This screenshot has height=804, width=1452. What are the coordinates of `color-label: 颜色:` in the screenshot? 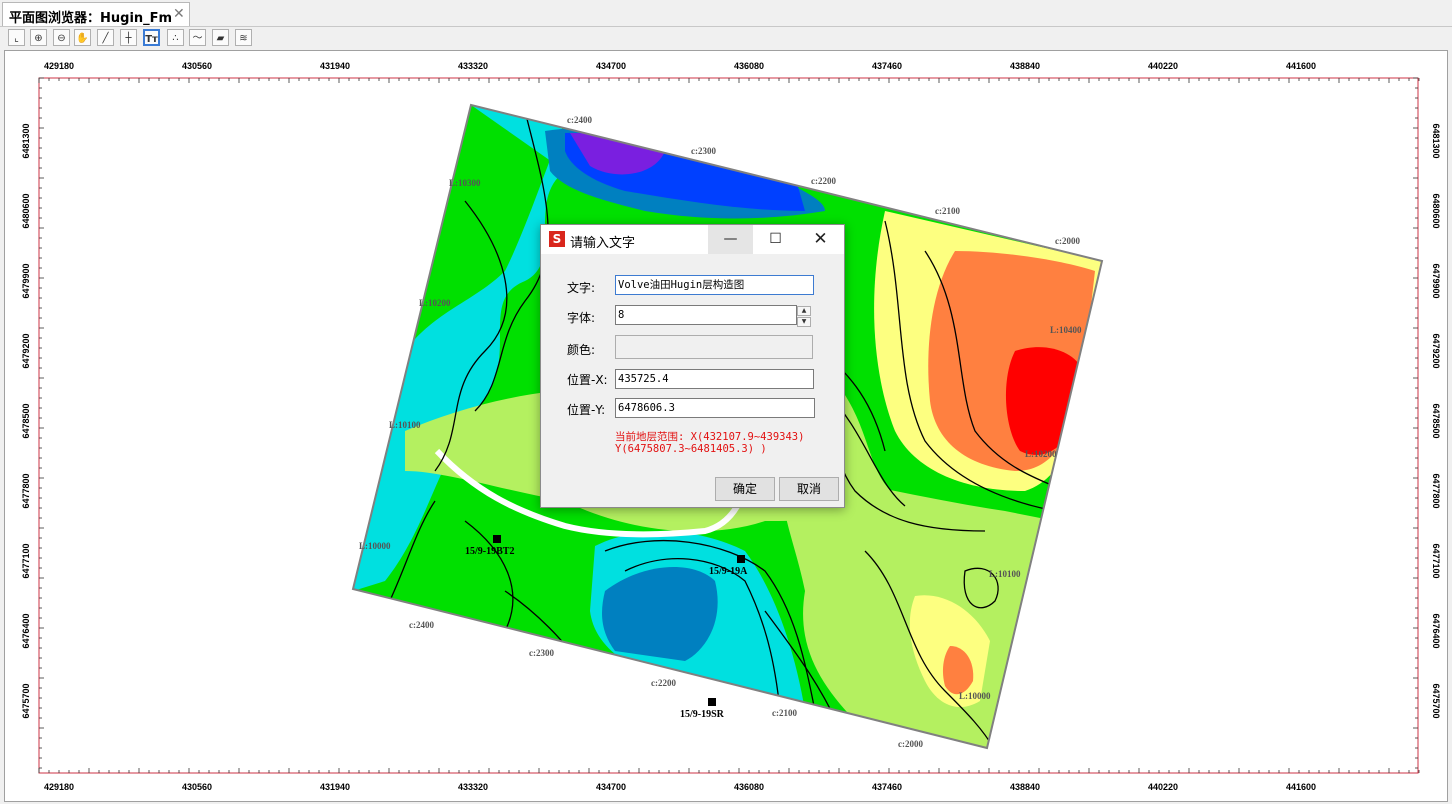 It's located at (581, 350).